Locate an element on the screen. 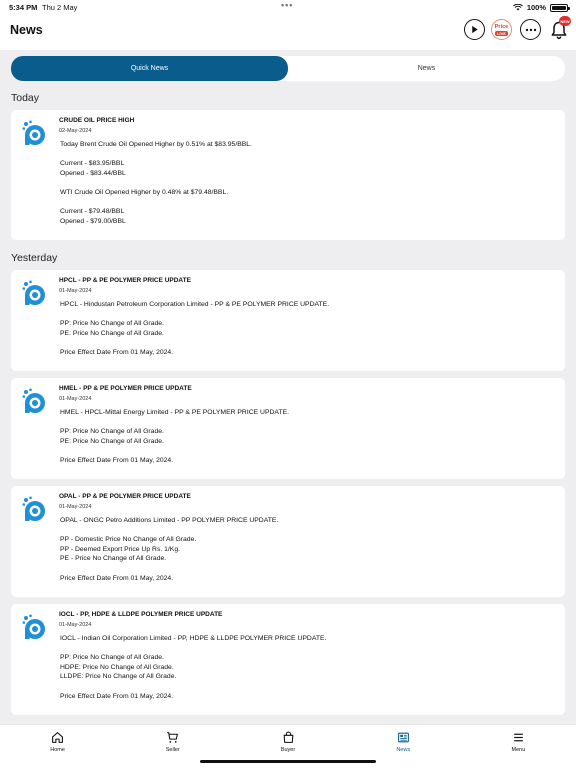  status-right: 100% is located at coordinates (541, 7).